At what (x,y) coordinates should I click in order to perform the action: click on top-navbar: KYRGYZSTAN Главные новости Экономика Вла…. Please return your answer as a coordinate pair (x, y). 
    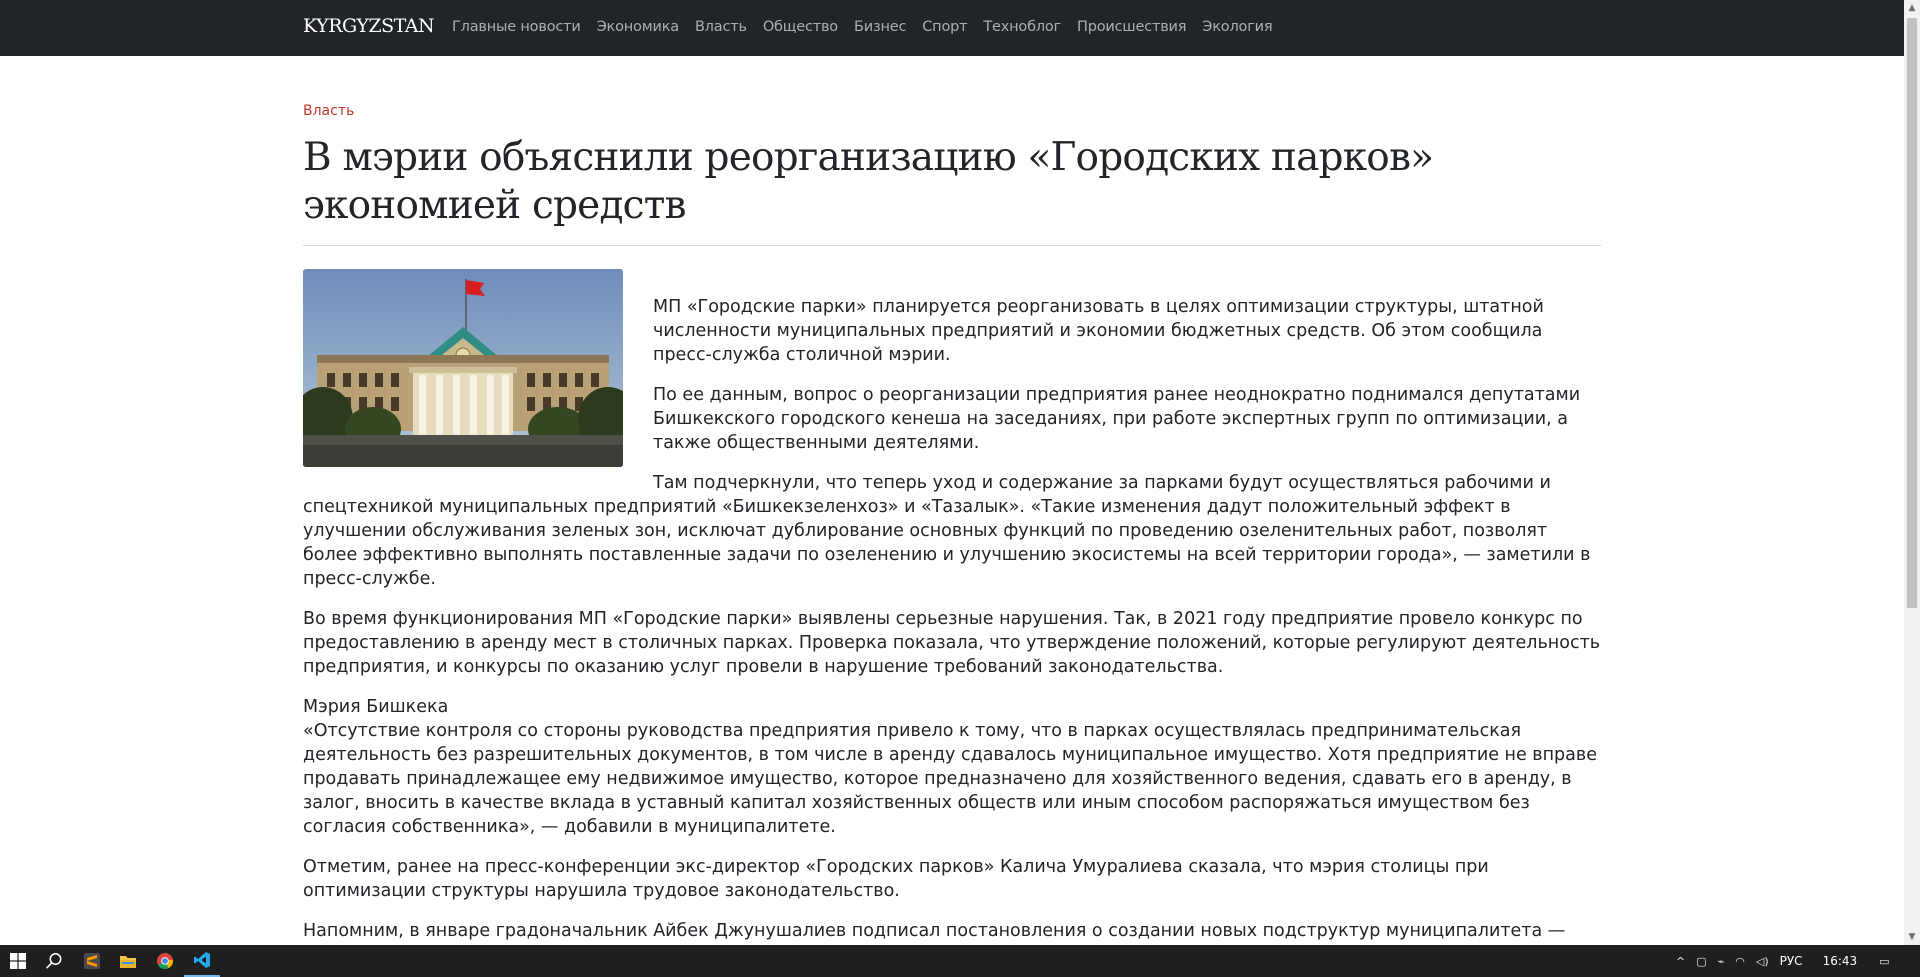
    Looking at the image, I should click on (952, 28).